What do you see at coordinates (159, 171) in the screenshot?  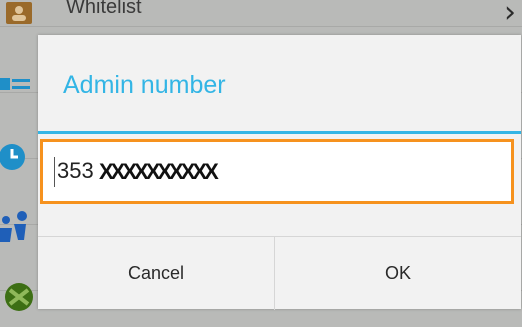 I see `input-value-masked: XXXXXXXXXX` at bounding box center [159, 171].